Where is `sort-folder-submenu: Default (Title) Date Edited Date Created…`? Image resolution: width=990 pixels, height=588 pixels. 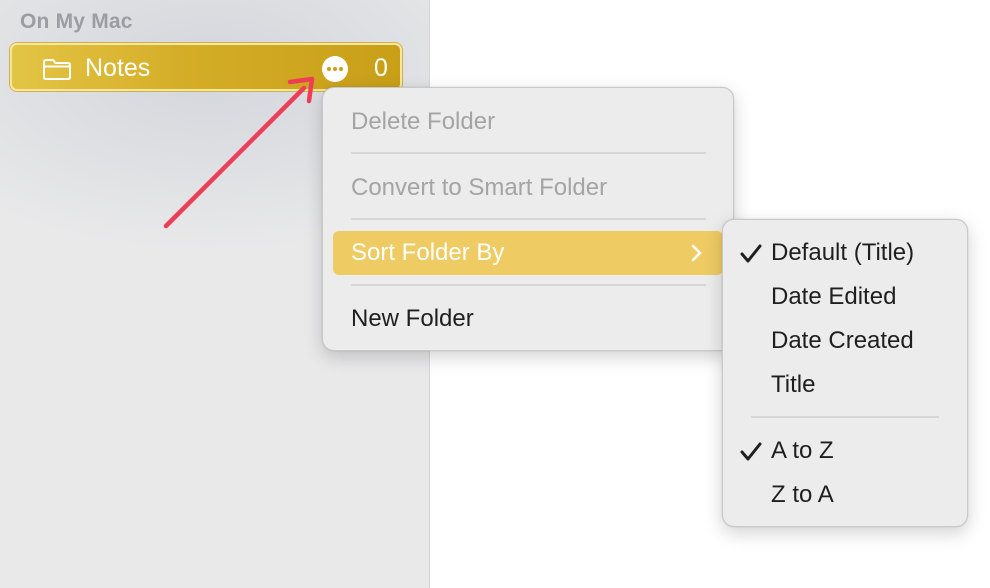
sort-folder-submenu: Default (Title) Date Edited Date Created… is located at coordinates (845, 373).